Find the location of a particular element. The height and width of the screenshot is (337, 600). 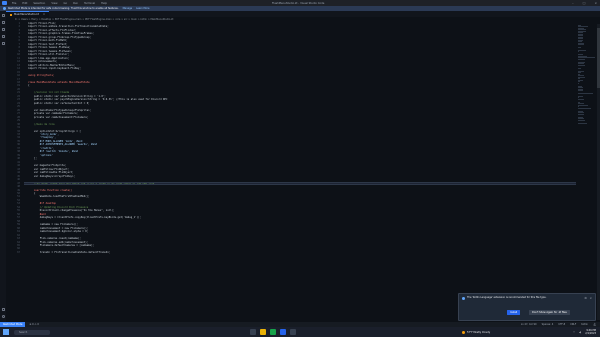

menu-selection: Selection is located at coordinates (39, 3).